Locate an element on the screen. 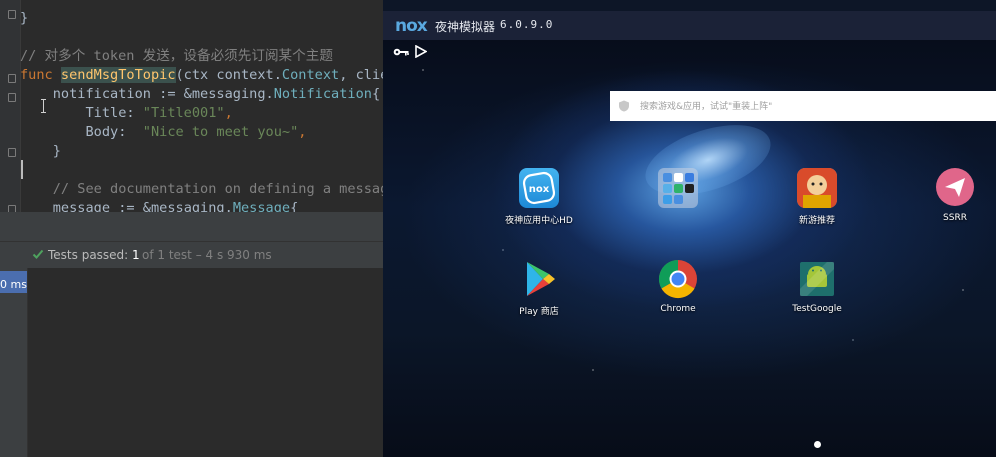 The image size is (996, 457). search-placeholder: 搜索游戏&应用，试试"重装上阵" is located at coordinates (706, 107).